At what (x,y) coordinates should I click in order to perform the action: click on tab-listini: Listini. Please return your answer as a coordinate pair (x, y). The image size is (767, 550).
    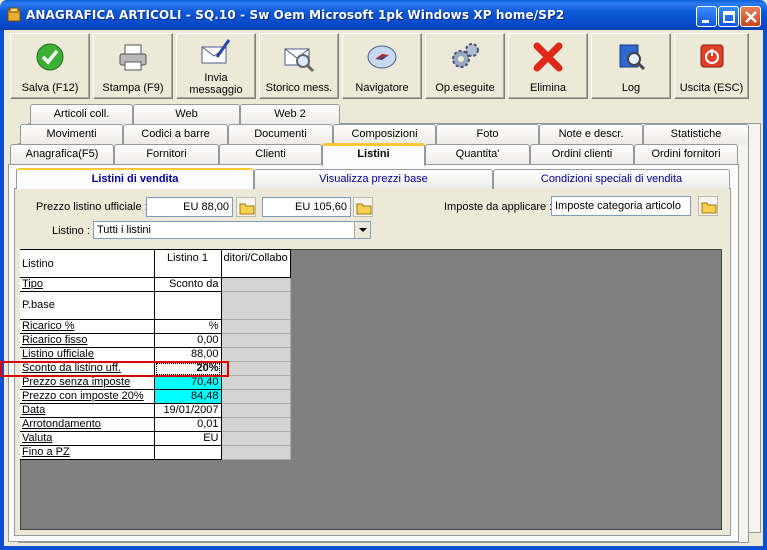
    Looking at the image, I should click on (373, 154).